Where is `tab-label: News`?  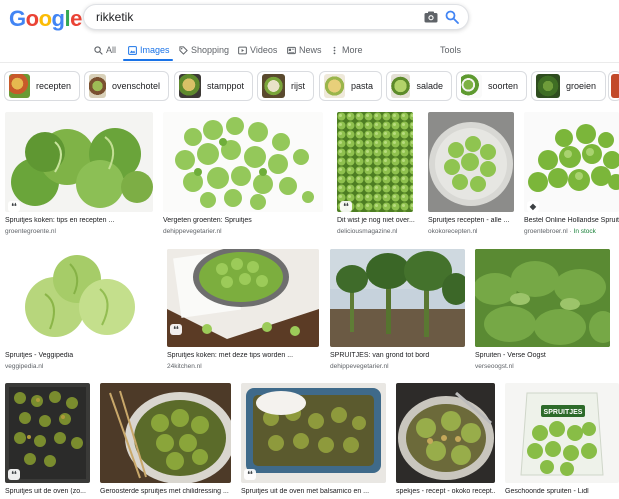 tab-label: News is located at coordinates (310, 50).